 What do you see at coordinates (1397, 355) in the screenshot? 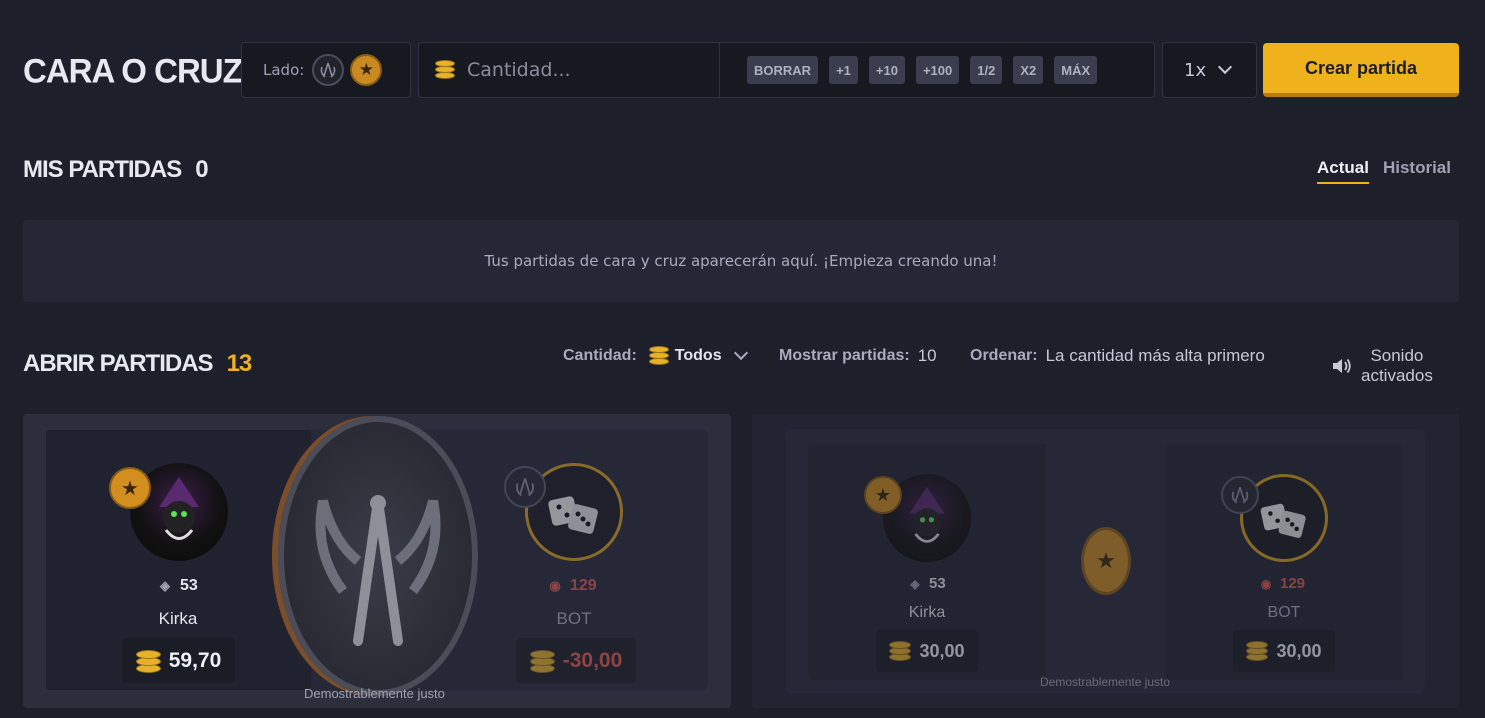
I see `sound-line1: Sonido` at bounding box center [1397, 355].